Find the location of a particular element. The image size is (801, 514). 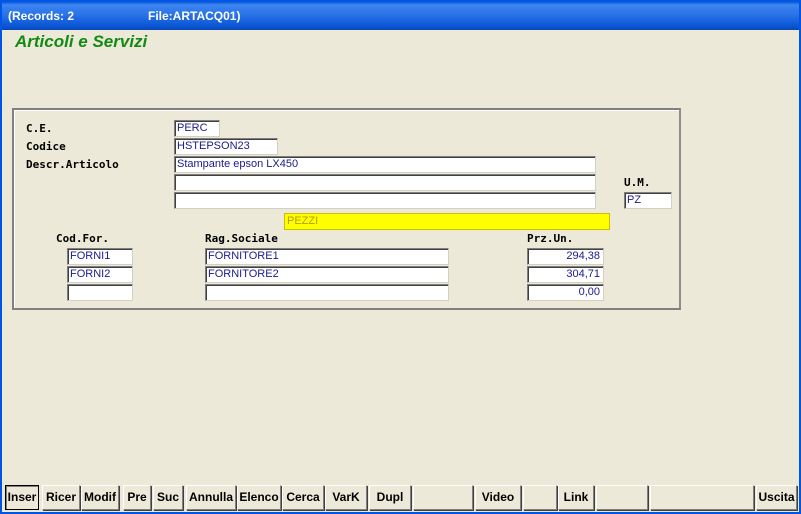

prz-un-header: Prz.Un. is located at coordinates (550, 238).